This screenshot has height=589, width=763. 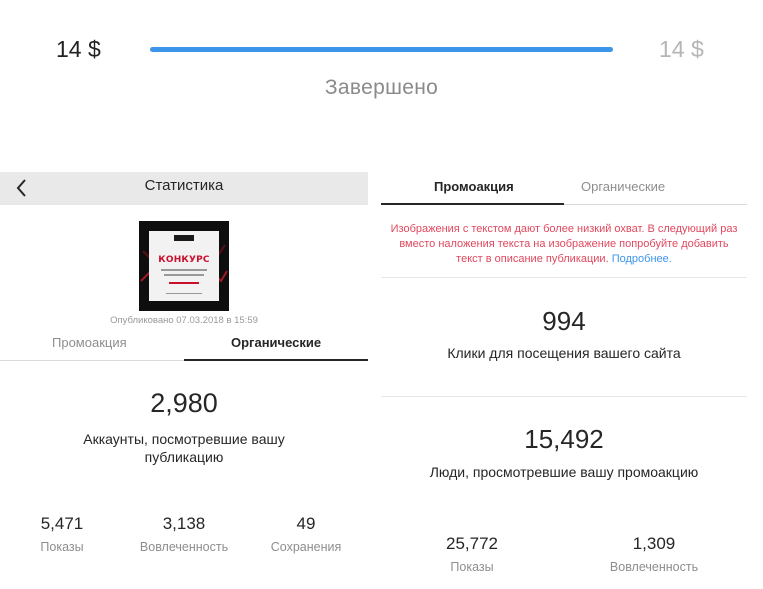 What do you see at coordinates (62, 523) in the screenshot?
I see `stat-value: 5,471` at bounding box center [62, 523].